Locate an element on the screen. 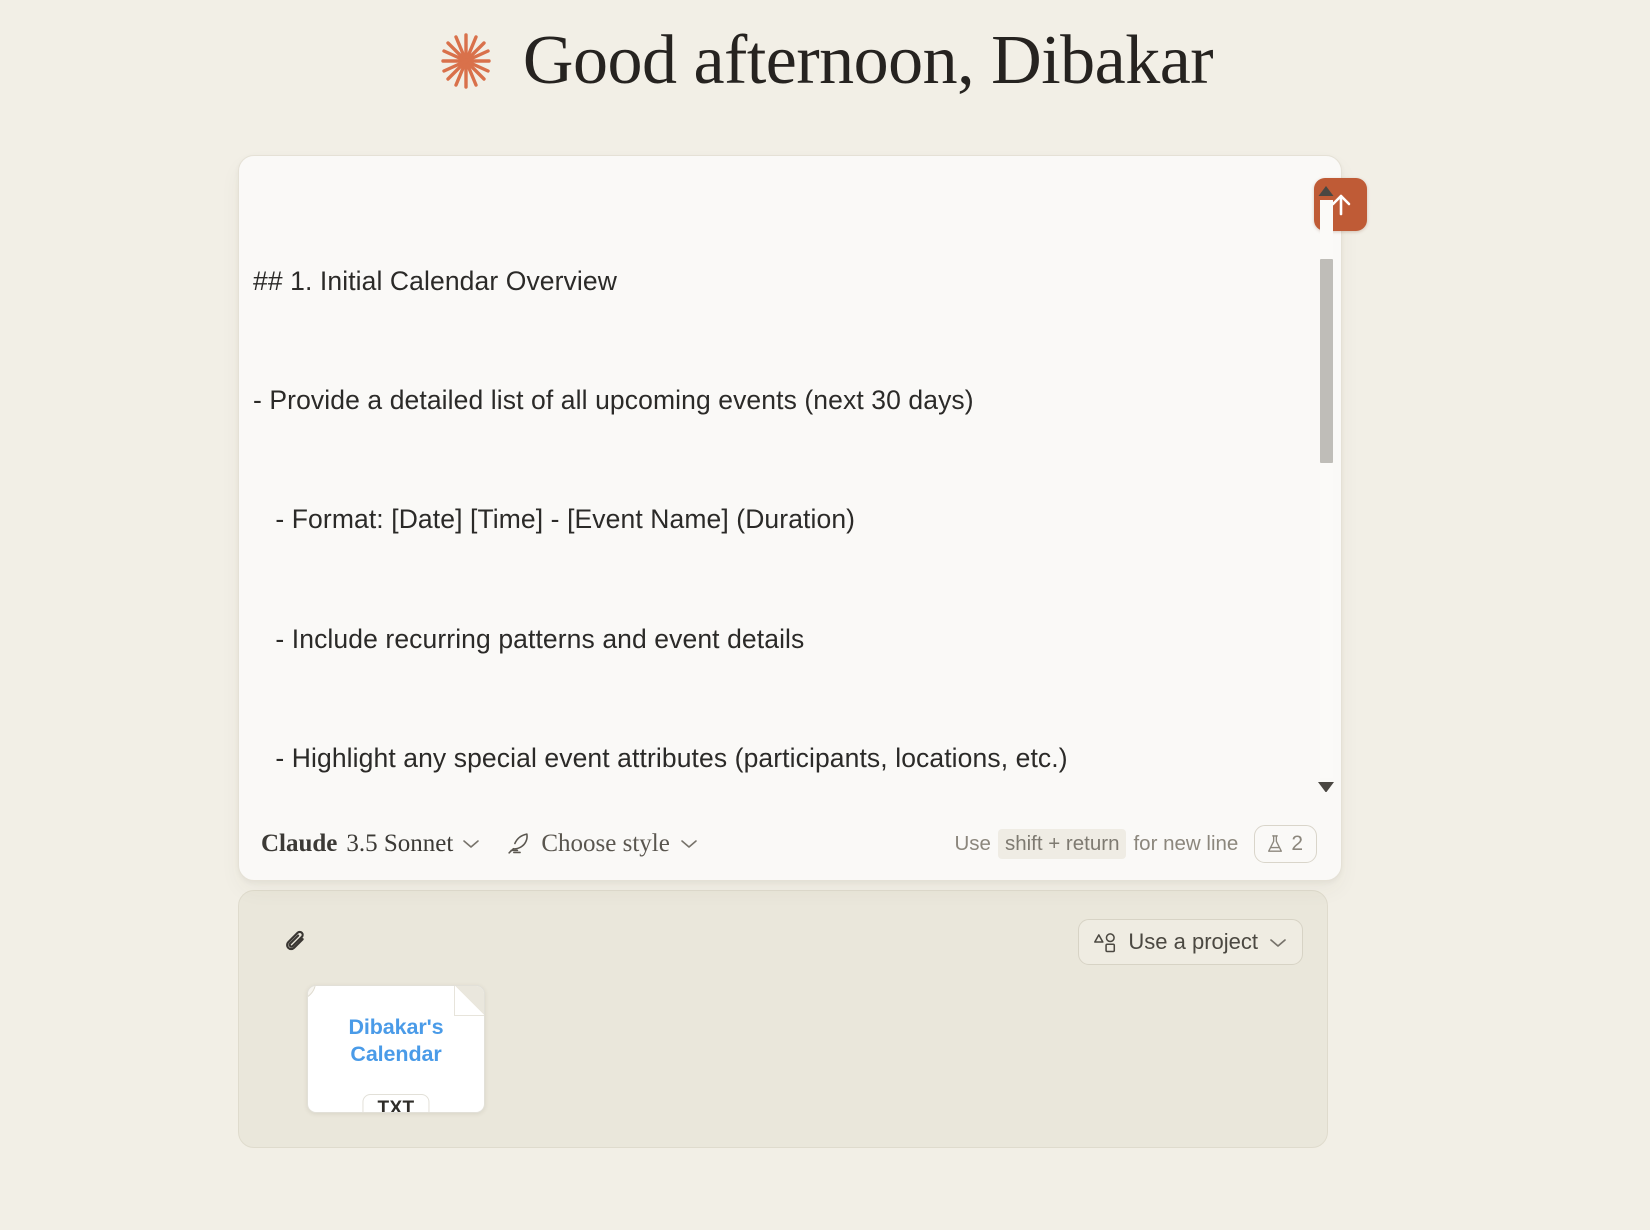  list-item: Dibakar's Calendar TXT is located at coordinates (396, 1049).